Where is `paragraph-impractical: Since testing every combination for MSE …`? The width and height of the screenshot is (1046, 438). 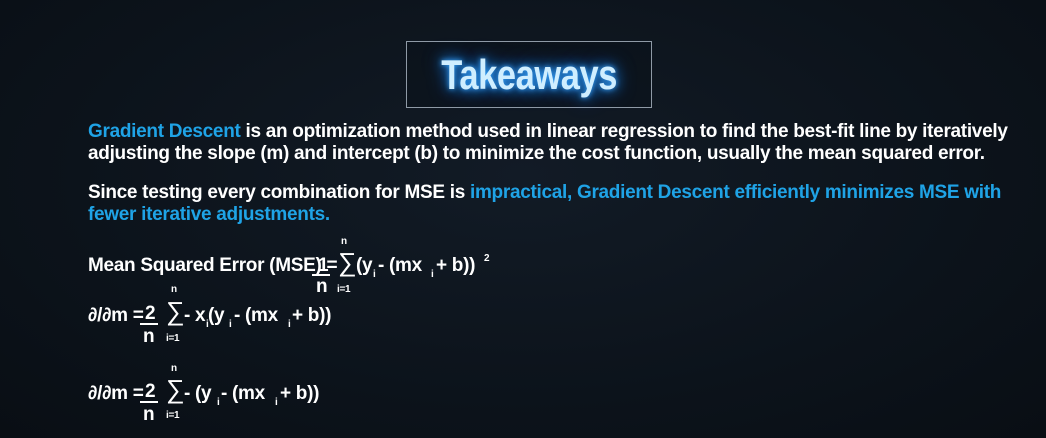
paragraph-impractical: Since testing every combination for MSE … is located at coordinates (548, 204).